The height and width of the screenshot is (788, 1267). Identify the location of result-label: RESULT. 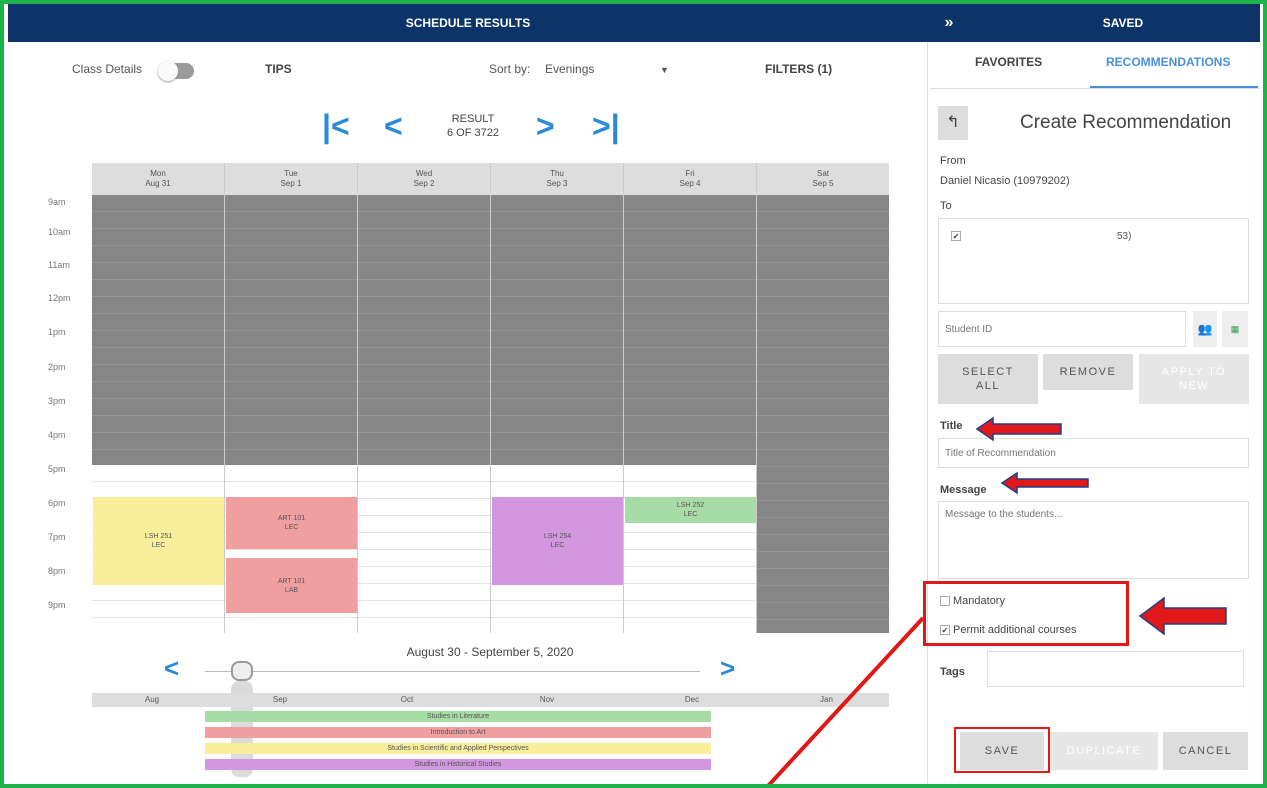
(473, 119).